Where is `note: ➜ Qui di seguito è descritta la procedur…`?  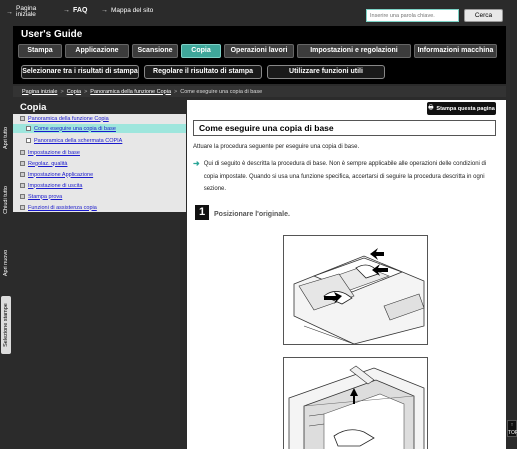
note: ➜ Qui di seguito è descritta la procedur… is located at coordinates (344, 177).